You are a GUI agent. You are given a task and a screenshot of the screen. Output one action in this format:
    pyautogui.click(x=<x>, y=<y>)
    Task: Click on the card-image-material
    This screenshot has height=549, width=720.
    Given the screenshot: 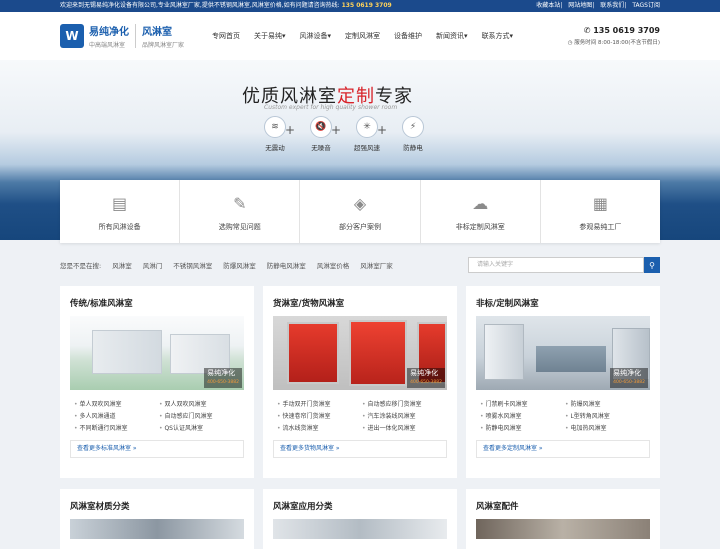 What is the action you would take?
    pyautogui.click(x=157, y=529)
    